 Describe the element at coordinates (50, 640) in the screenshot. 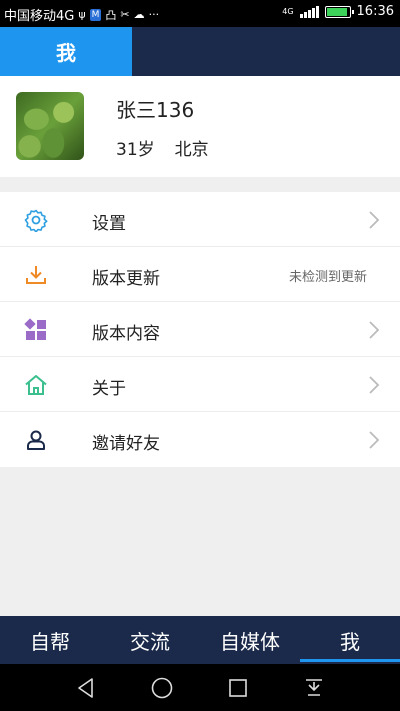

I see `bottom-nav-self-help: 自帮` at that location.